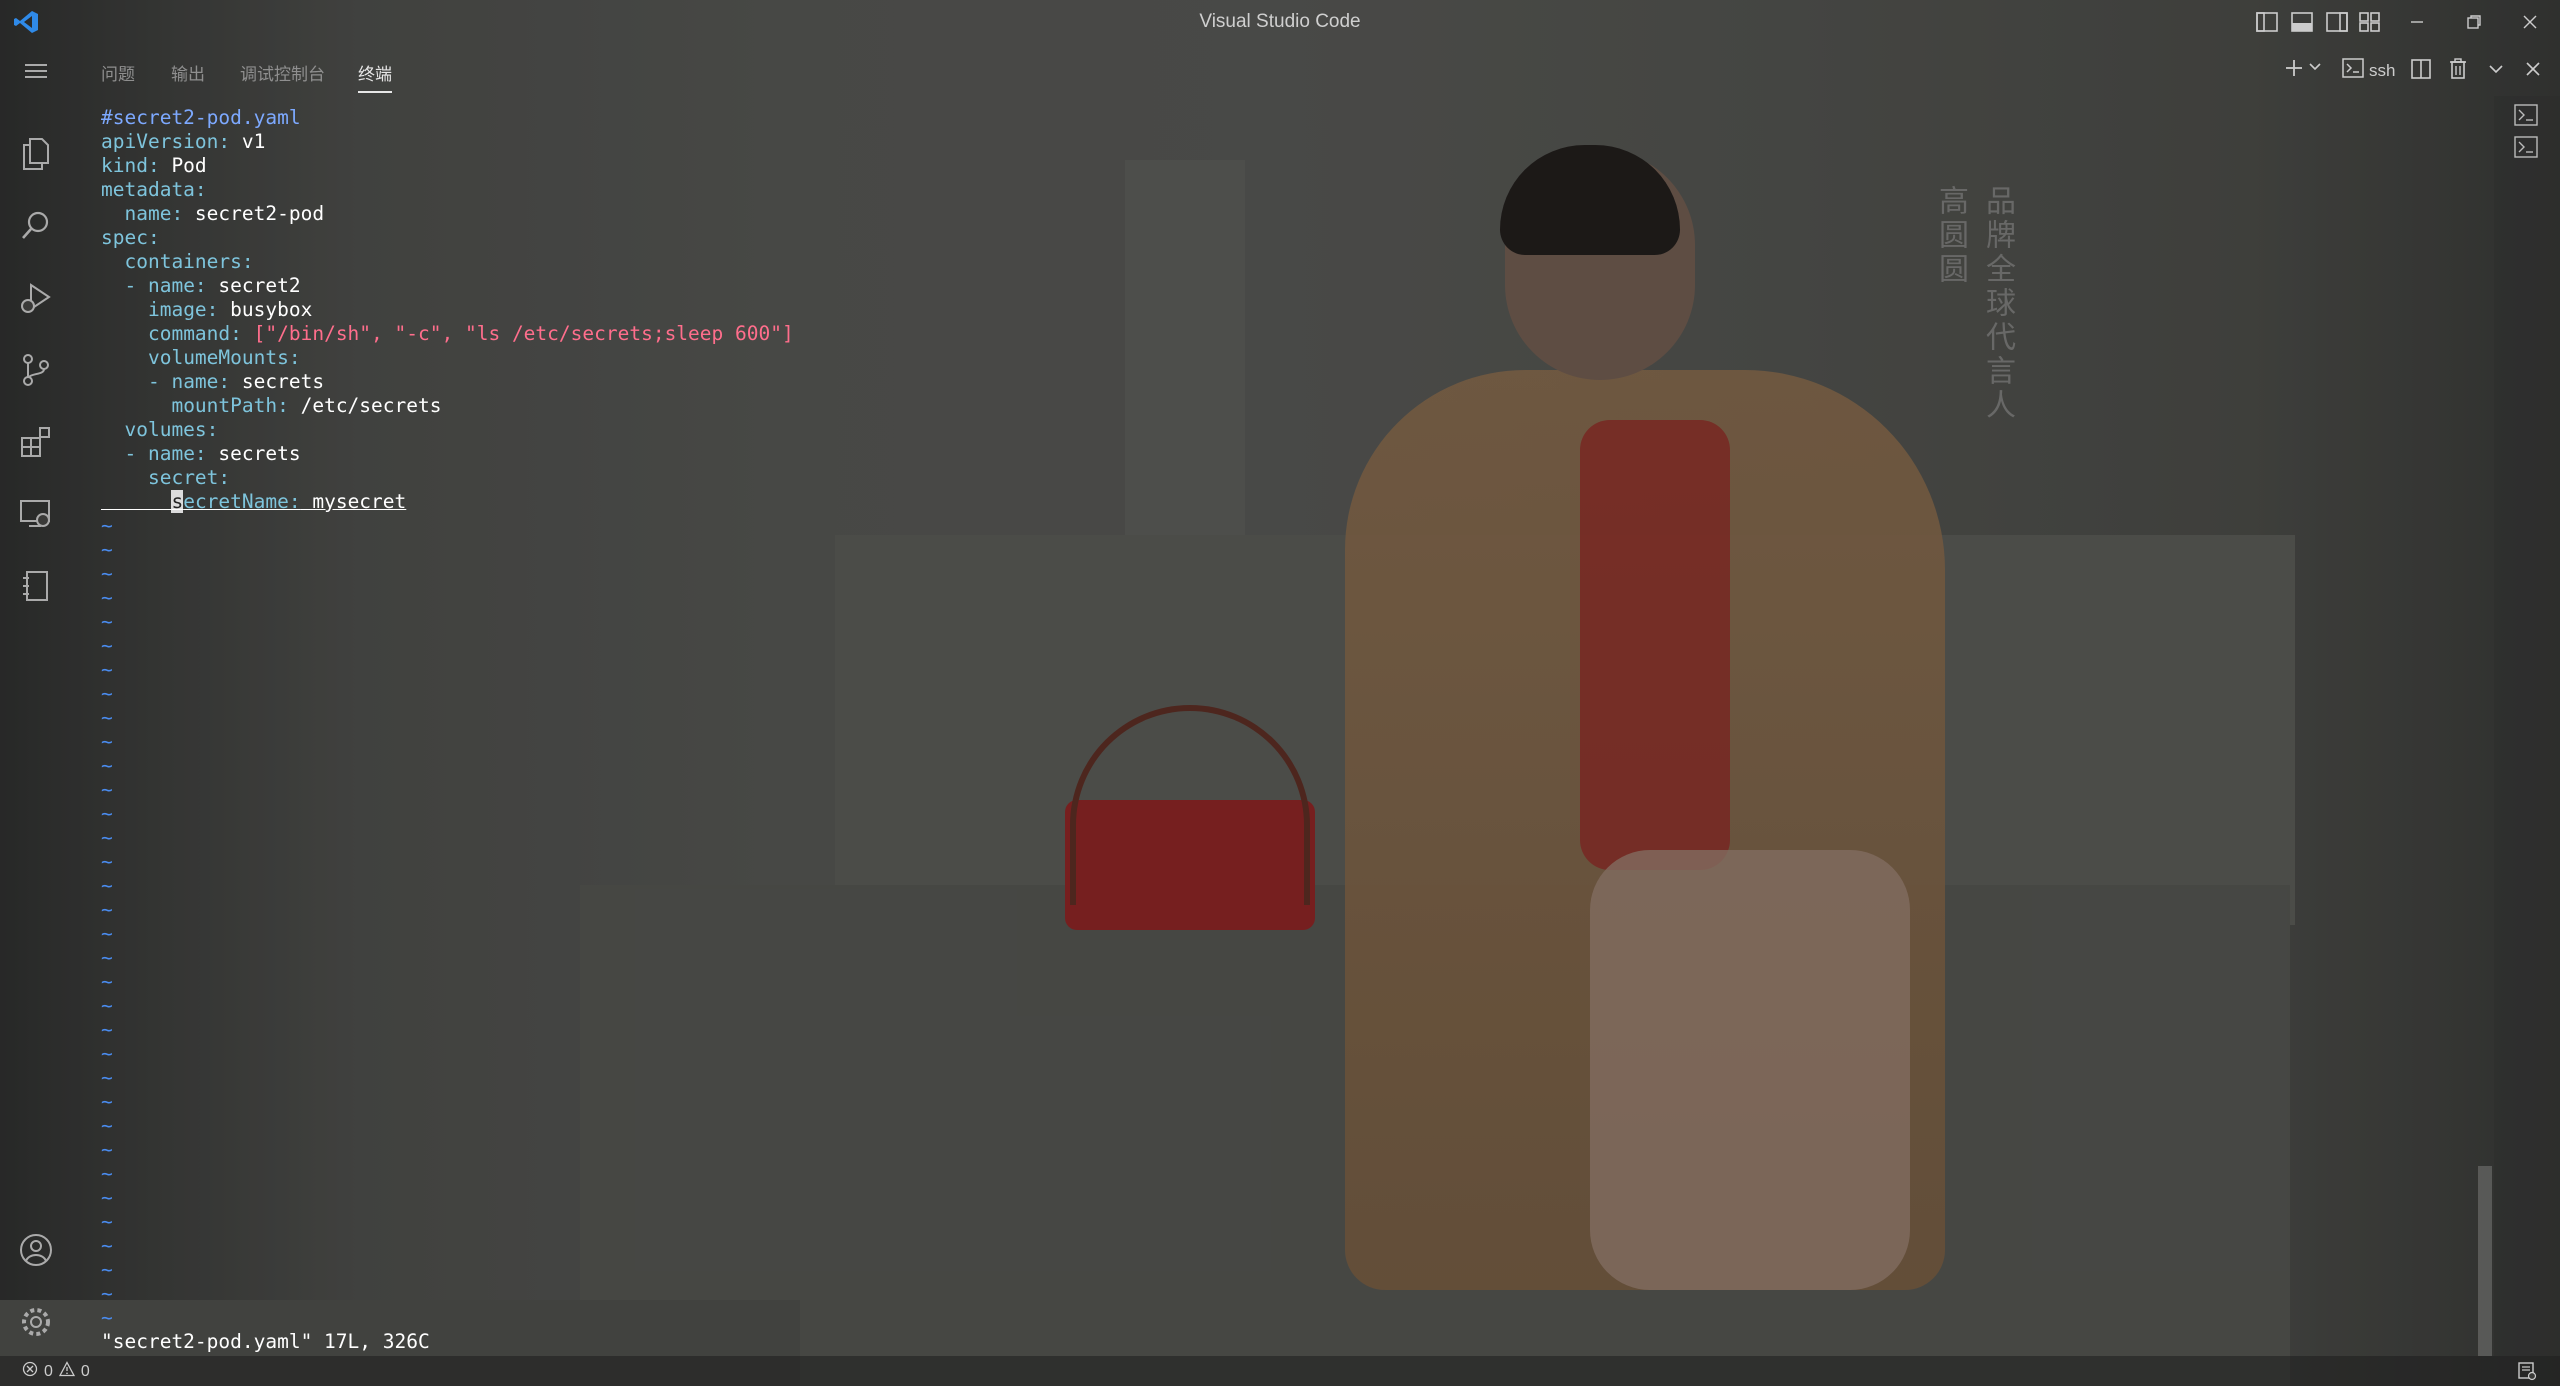 Image resolution: width=2560 pixels, height=1386 pixels. Describe the element at coordinates (36, 154) in the screenshot. I see `explorer-icon` at that location.